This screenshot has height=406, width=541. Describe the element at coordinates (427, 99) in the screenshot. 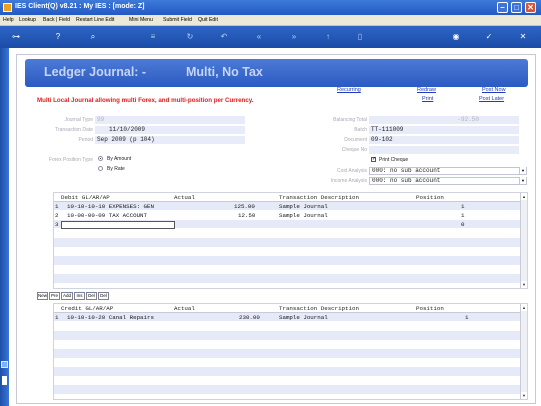

I see `print-link: Print` at that location.